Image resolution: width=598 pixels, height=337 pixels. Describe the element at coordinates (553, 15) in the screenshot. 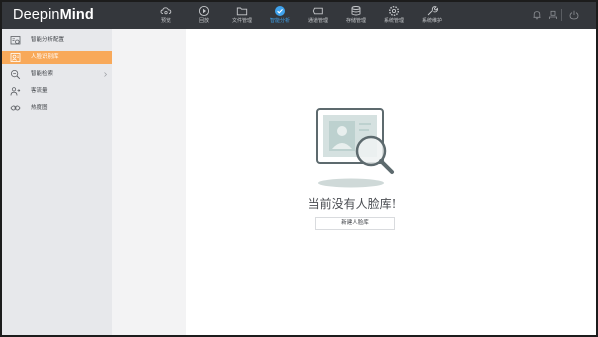

I see `user-icon` at that location.